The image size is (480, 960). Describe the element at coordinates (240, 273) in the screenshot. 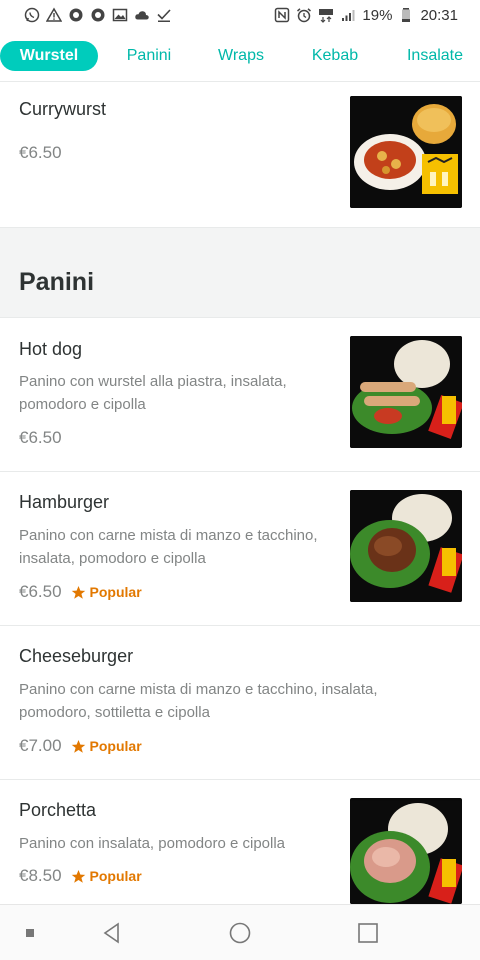

I see `section-header-panini: Panini` at that location.